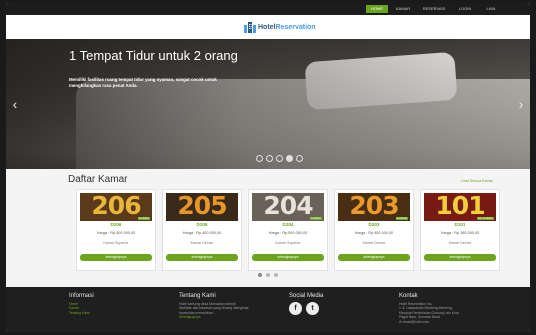 This screenshot has height=335, width=536. I want to click on site-header: HotelReservation, so click(268, 27).